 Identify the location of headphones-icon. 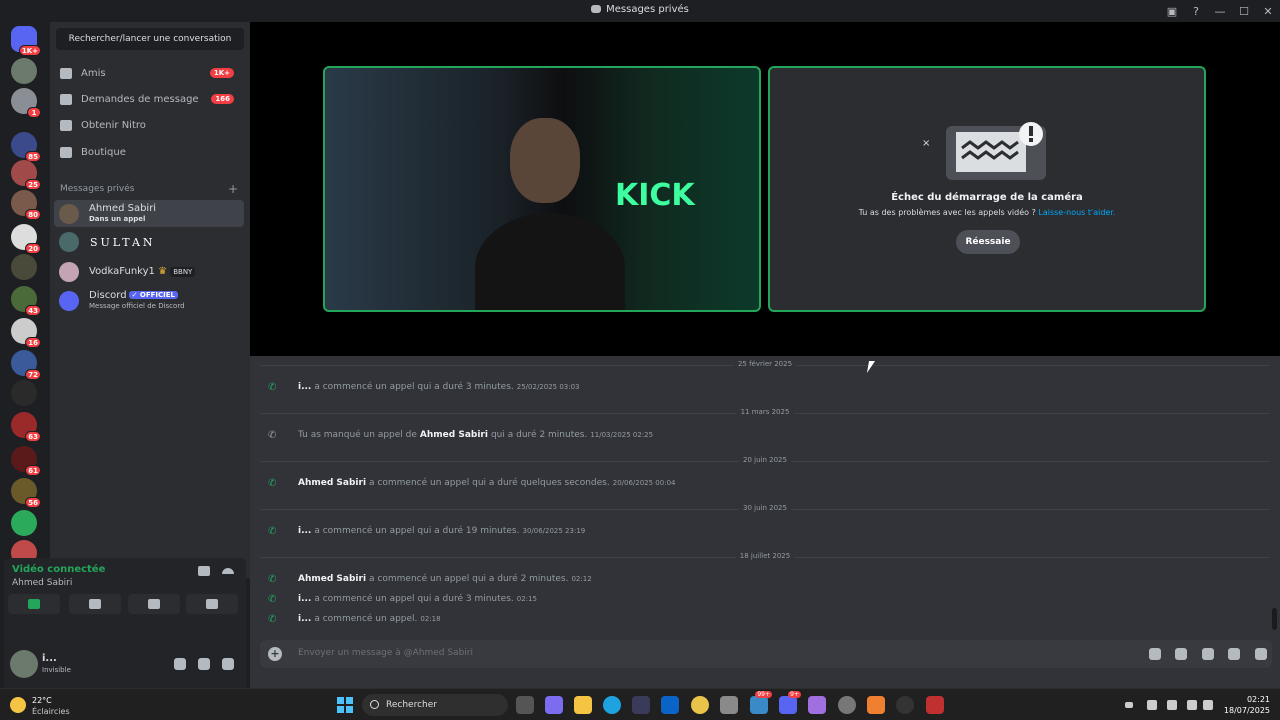
(204, 664).